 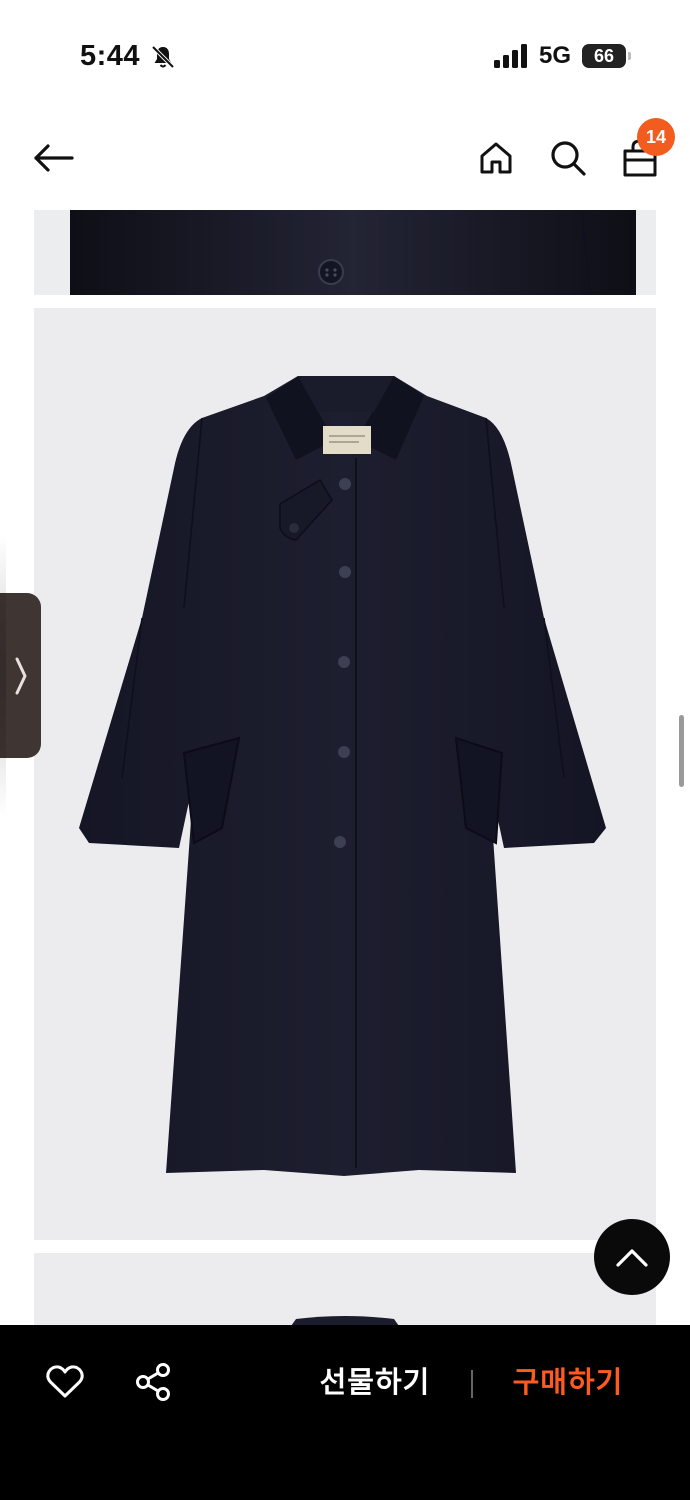 I want to click on product-image-next, so click(x=345, y=1293).